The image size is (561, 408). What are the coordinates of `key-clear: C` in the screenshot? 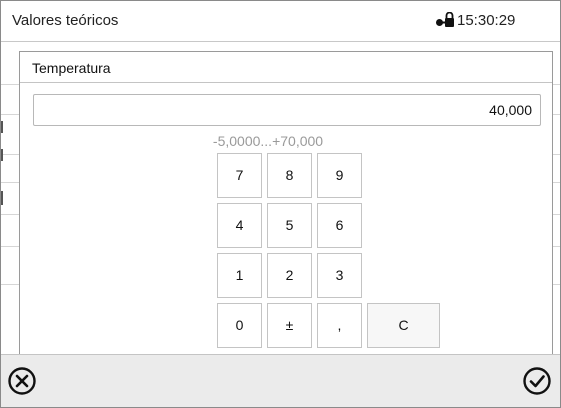 It's located at (403, 325).